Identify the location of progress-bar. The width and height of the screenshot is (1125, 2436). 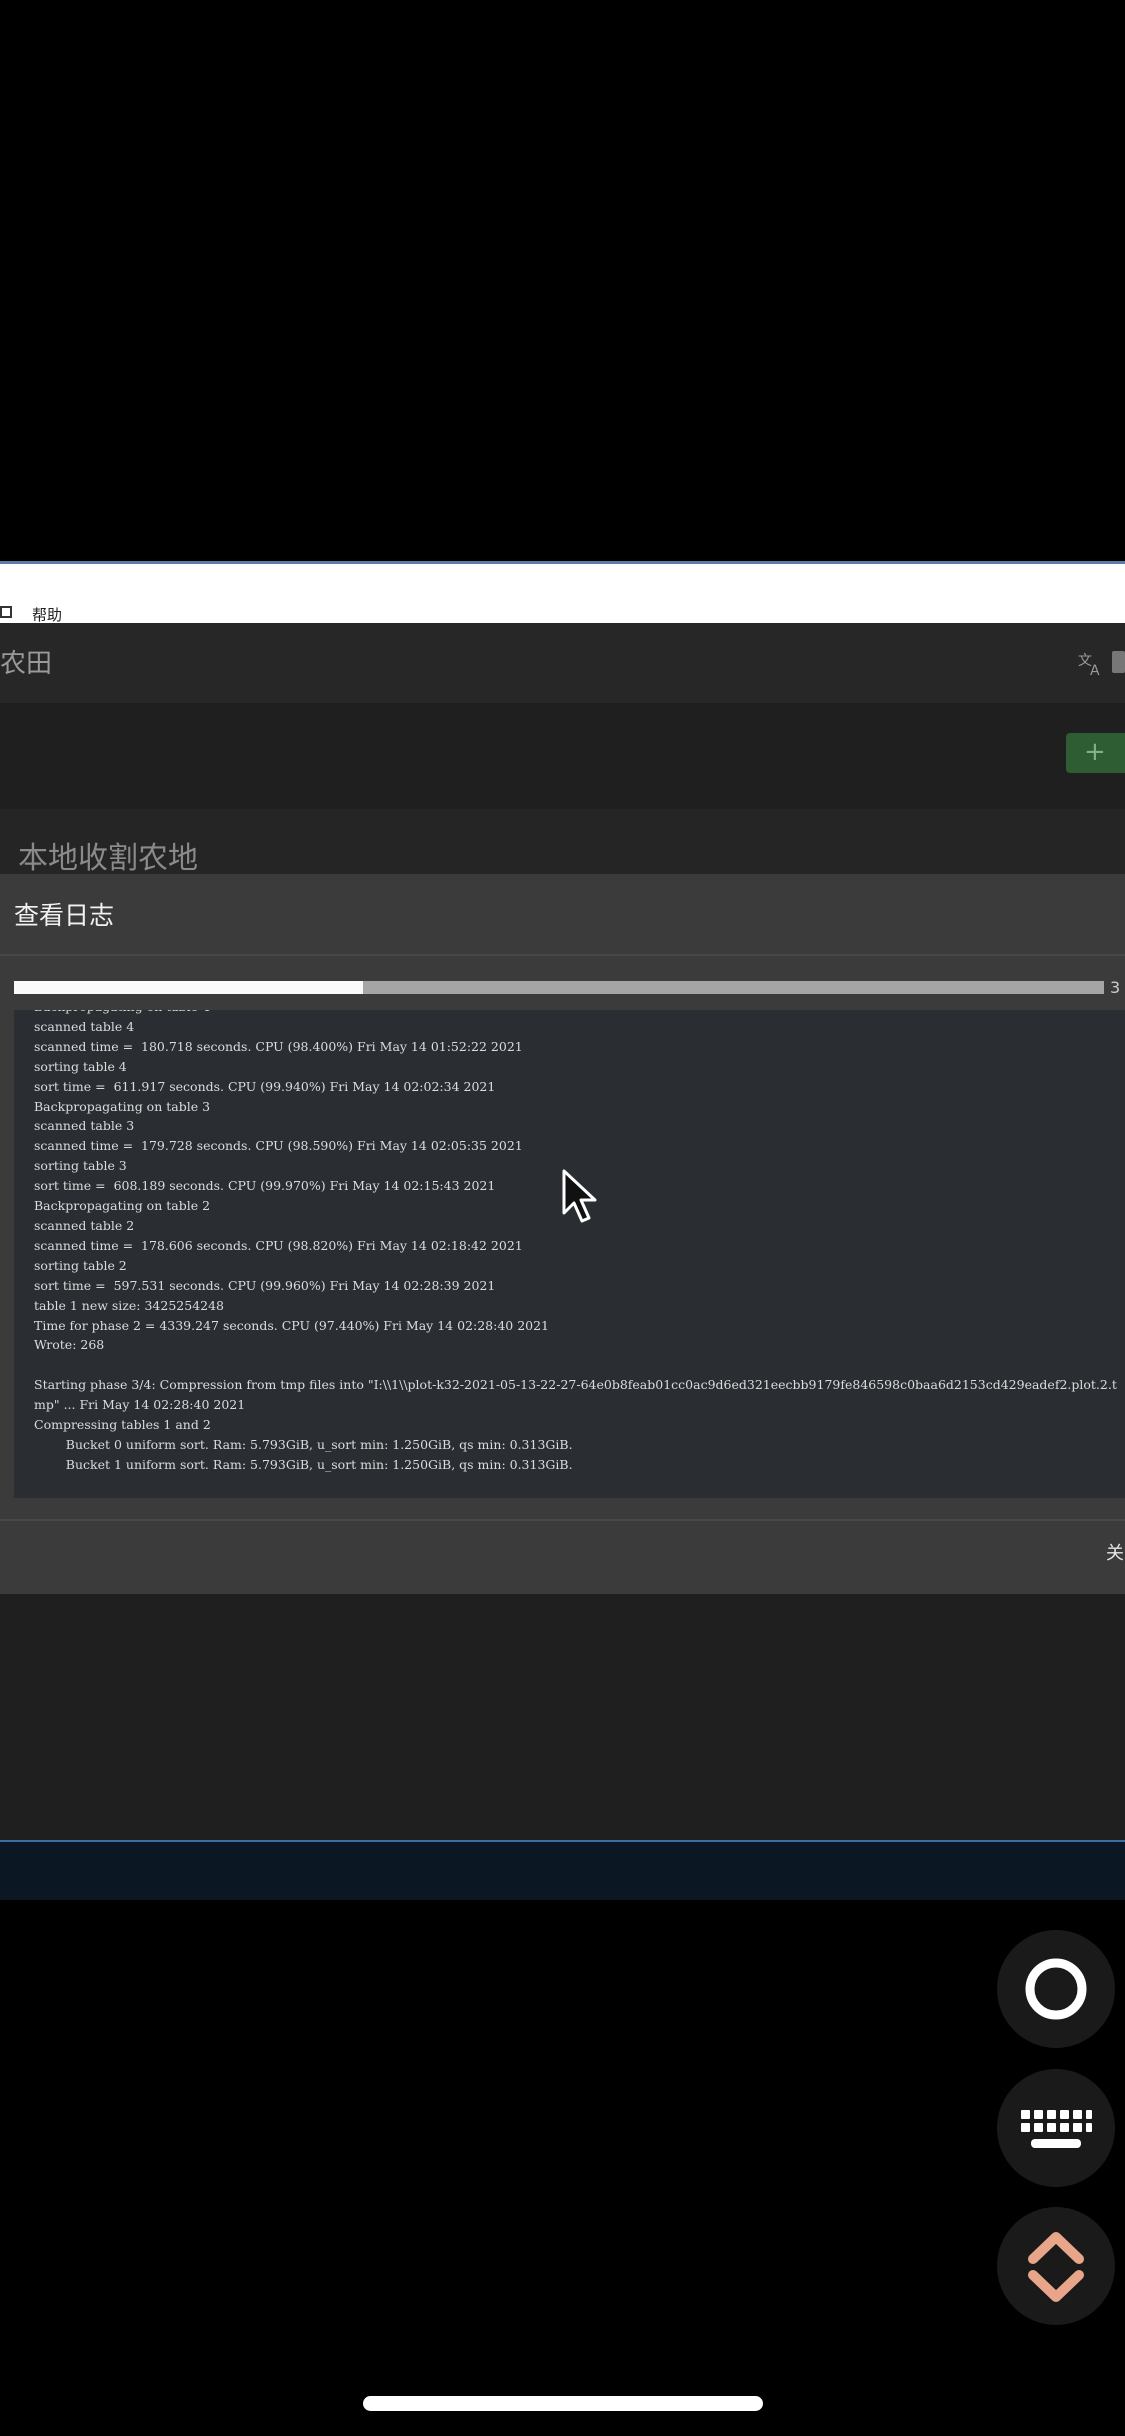
(559, 987).